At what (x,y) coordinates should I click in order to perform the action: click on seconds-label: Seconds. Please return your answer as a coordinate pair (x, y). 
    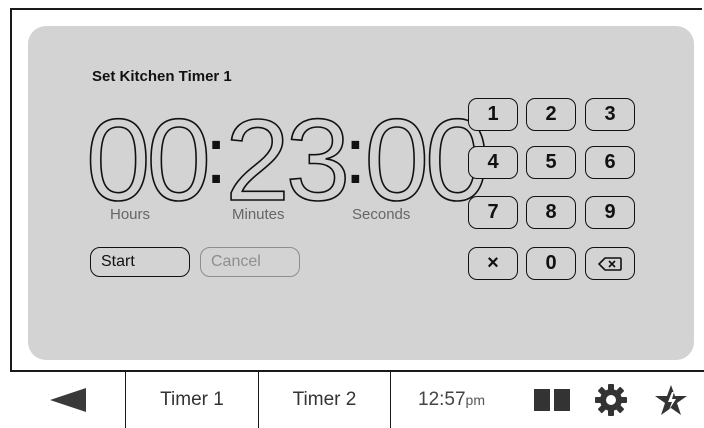
    Looking at the image, I should click on (381, 214).